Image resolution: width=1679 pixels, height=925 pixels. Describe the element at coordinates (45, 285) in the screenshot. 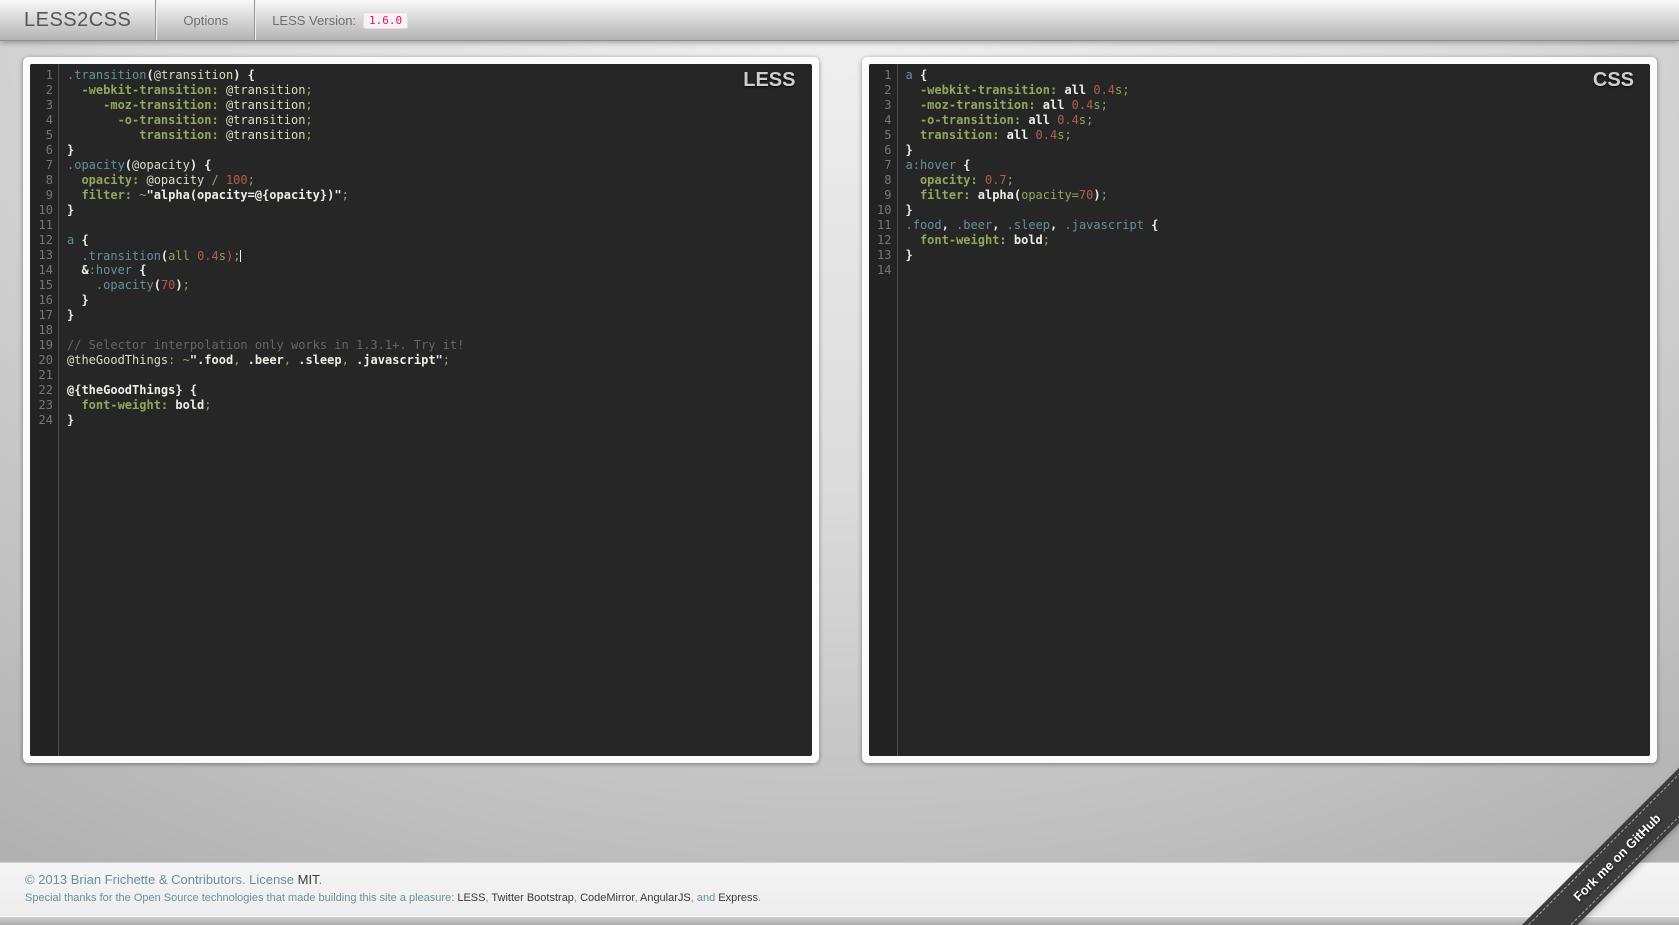

I see `line-number: 15` at that location.